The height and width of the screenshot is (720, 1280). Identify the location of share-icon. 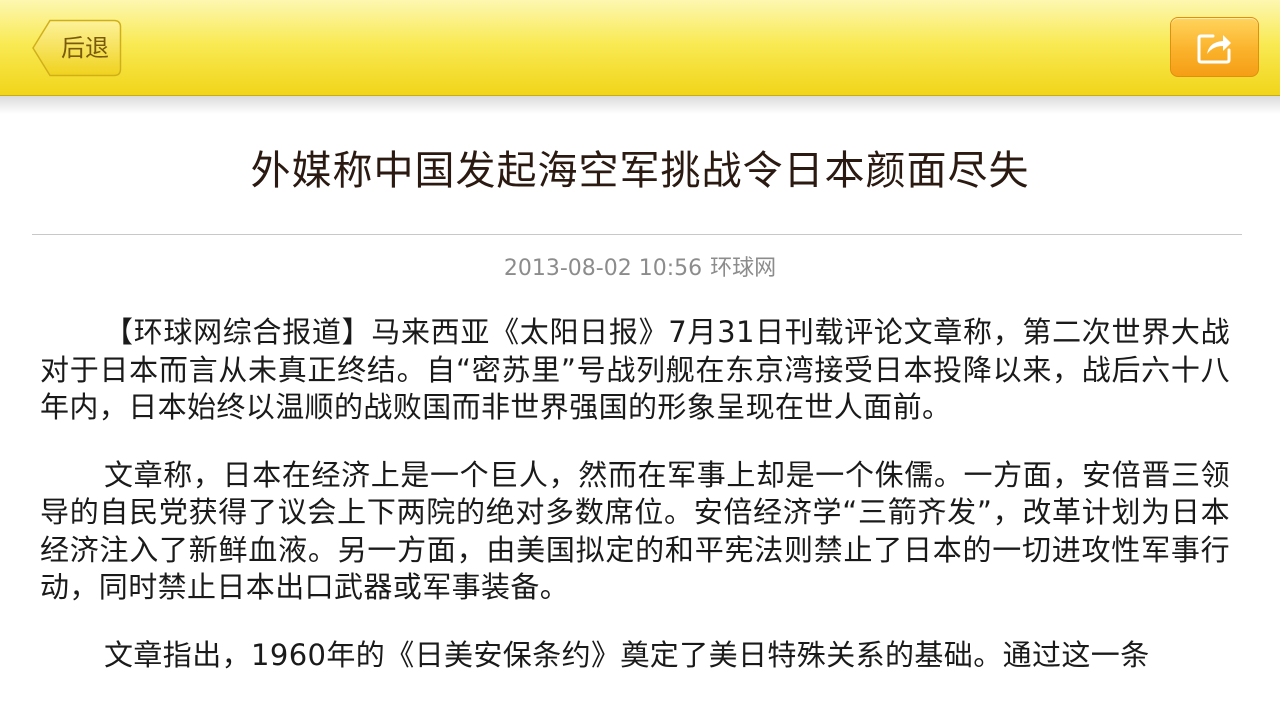
(1214, 49).